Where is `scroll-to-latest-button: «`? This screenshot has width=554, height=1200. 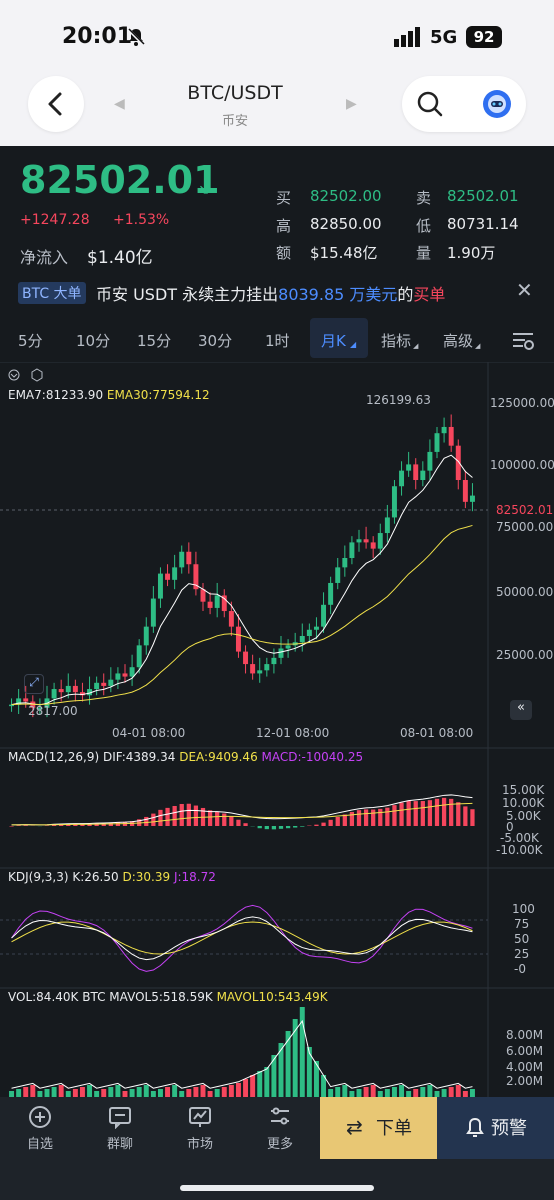
scroll-to-latest-button: « is located at coordinates (521, 710).